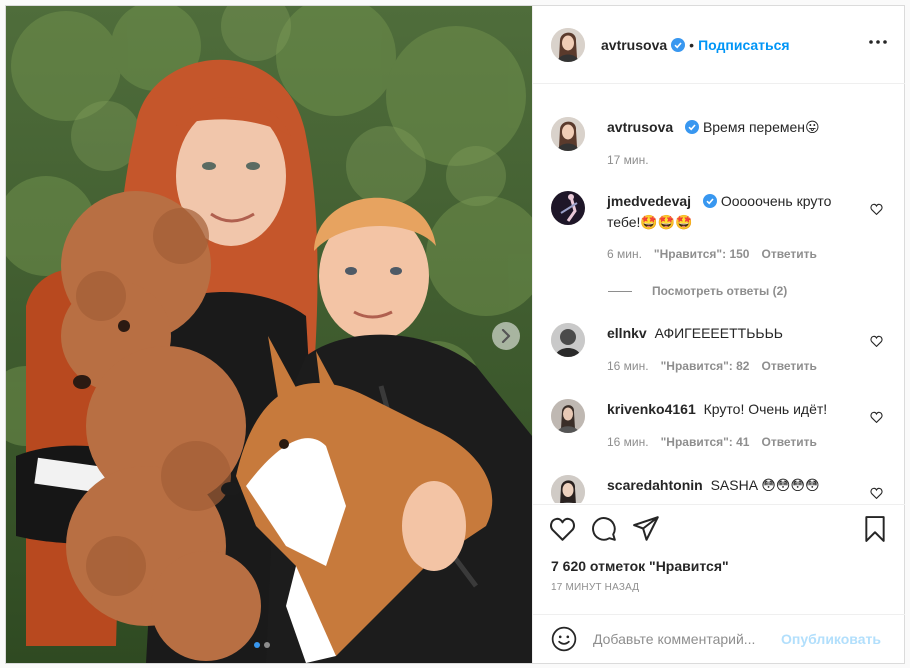 The image size is (910, 668). I want to click on follow-button: Подписаться, so click(744, 45).